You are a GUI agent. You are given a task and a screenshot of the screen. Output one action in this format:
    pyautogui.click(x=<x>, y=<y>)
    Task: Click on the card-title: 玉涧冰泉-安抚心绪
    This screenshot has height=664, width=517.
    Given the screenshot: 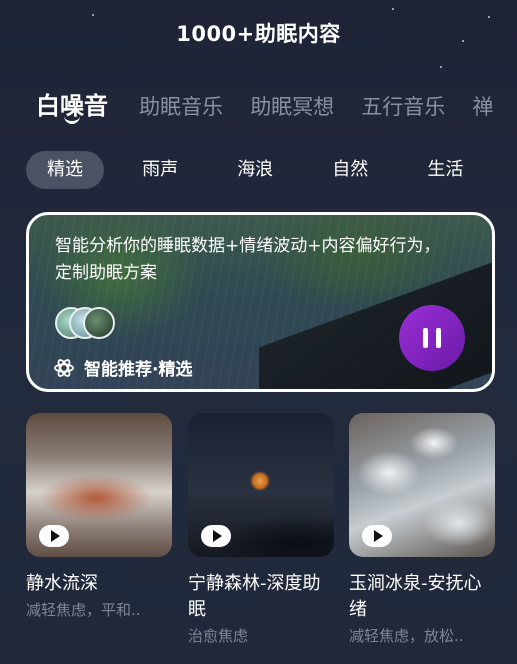 What is the action you would take?
    pyautogui.click(x=415, y=596)
    